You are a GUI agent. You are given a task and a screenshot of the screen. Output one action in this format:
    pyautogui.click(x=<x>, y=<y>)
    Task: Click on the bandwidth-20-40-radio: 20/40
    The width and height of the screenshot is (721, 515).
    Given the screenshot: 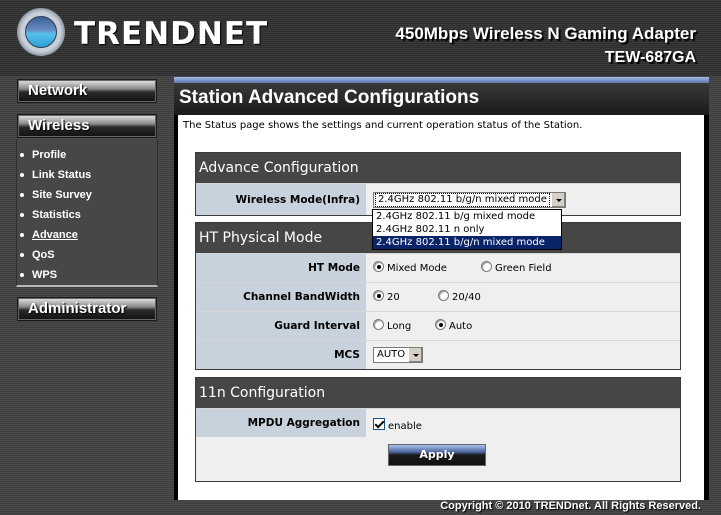 What is the action you would take?
    pyautogui.click(x=459, y=296)
    